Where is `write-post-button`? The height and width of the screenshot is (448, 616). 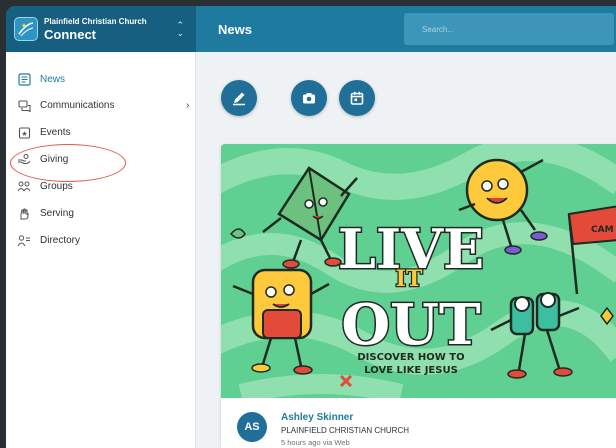 write-post-button is located at coordinates (239, 98).